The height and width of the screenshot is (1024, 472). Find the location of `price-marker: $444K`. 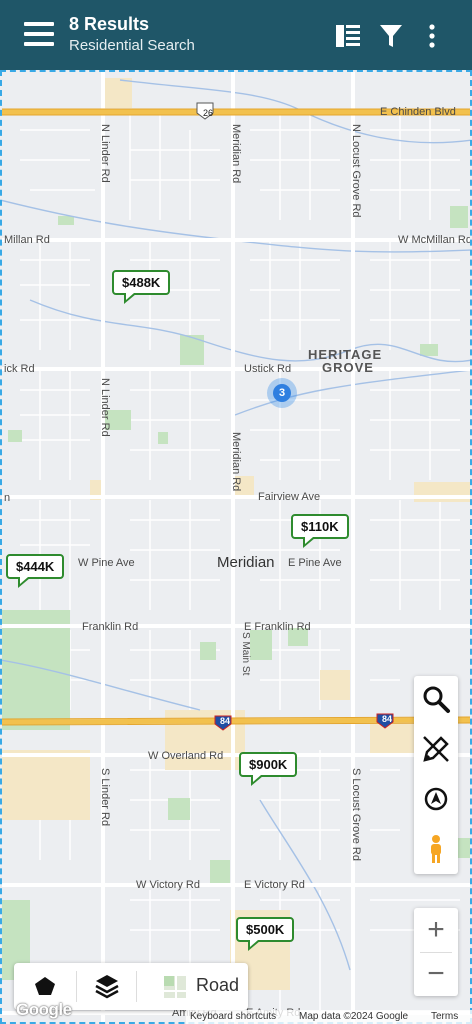

price-marker: $444K is located at coordinates (35, 571).